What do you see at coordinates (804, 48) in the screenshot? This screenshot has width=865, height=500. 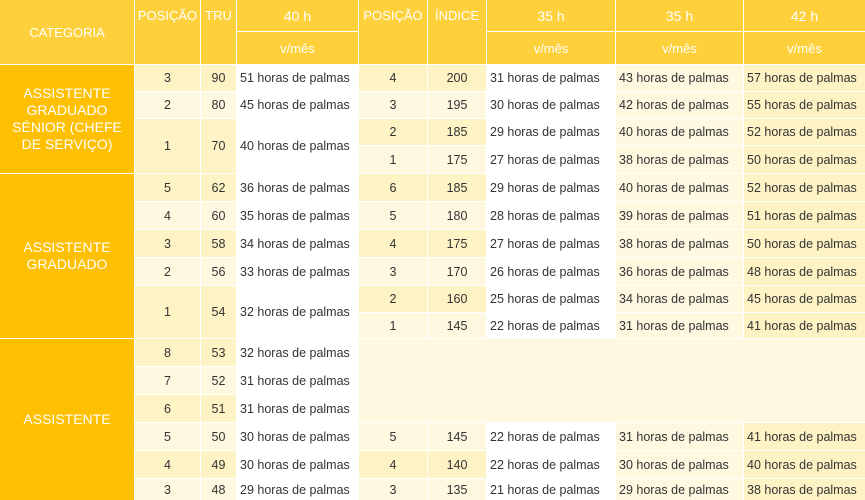 I see `header-42h-sub: v/mês` at bounding box center [804, 48].